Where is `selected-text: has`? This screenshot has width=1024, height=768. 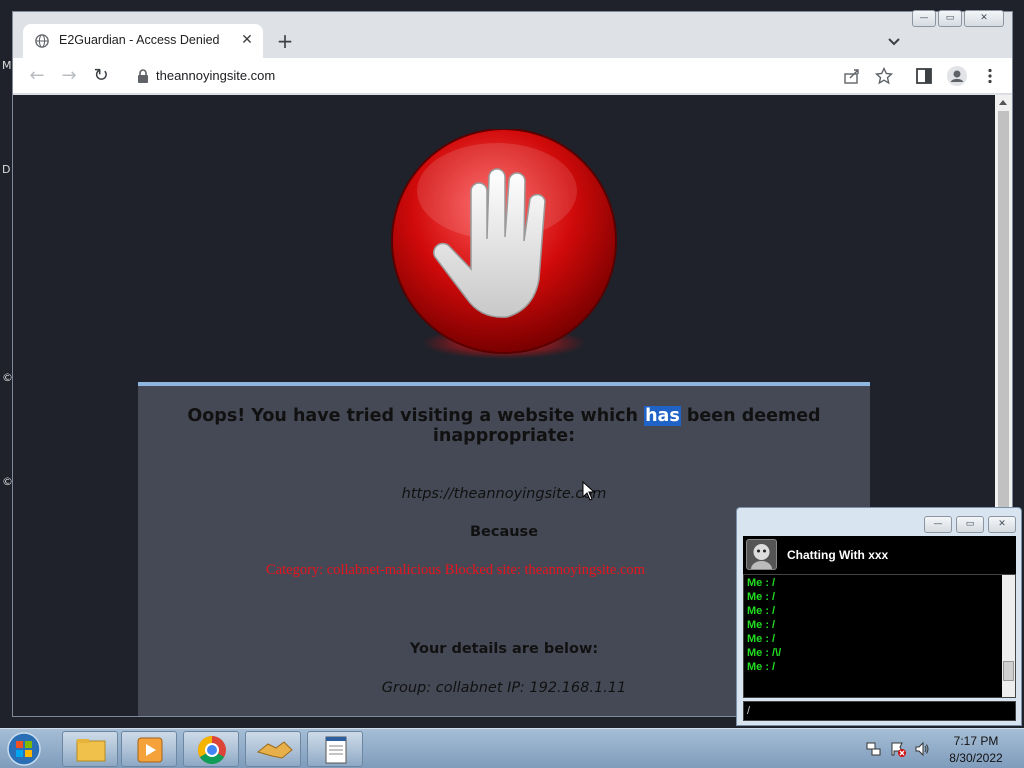 selected-text: has is located at coordinates (662, 416).